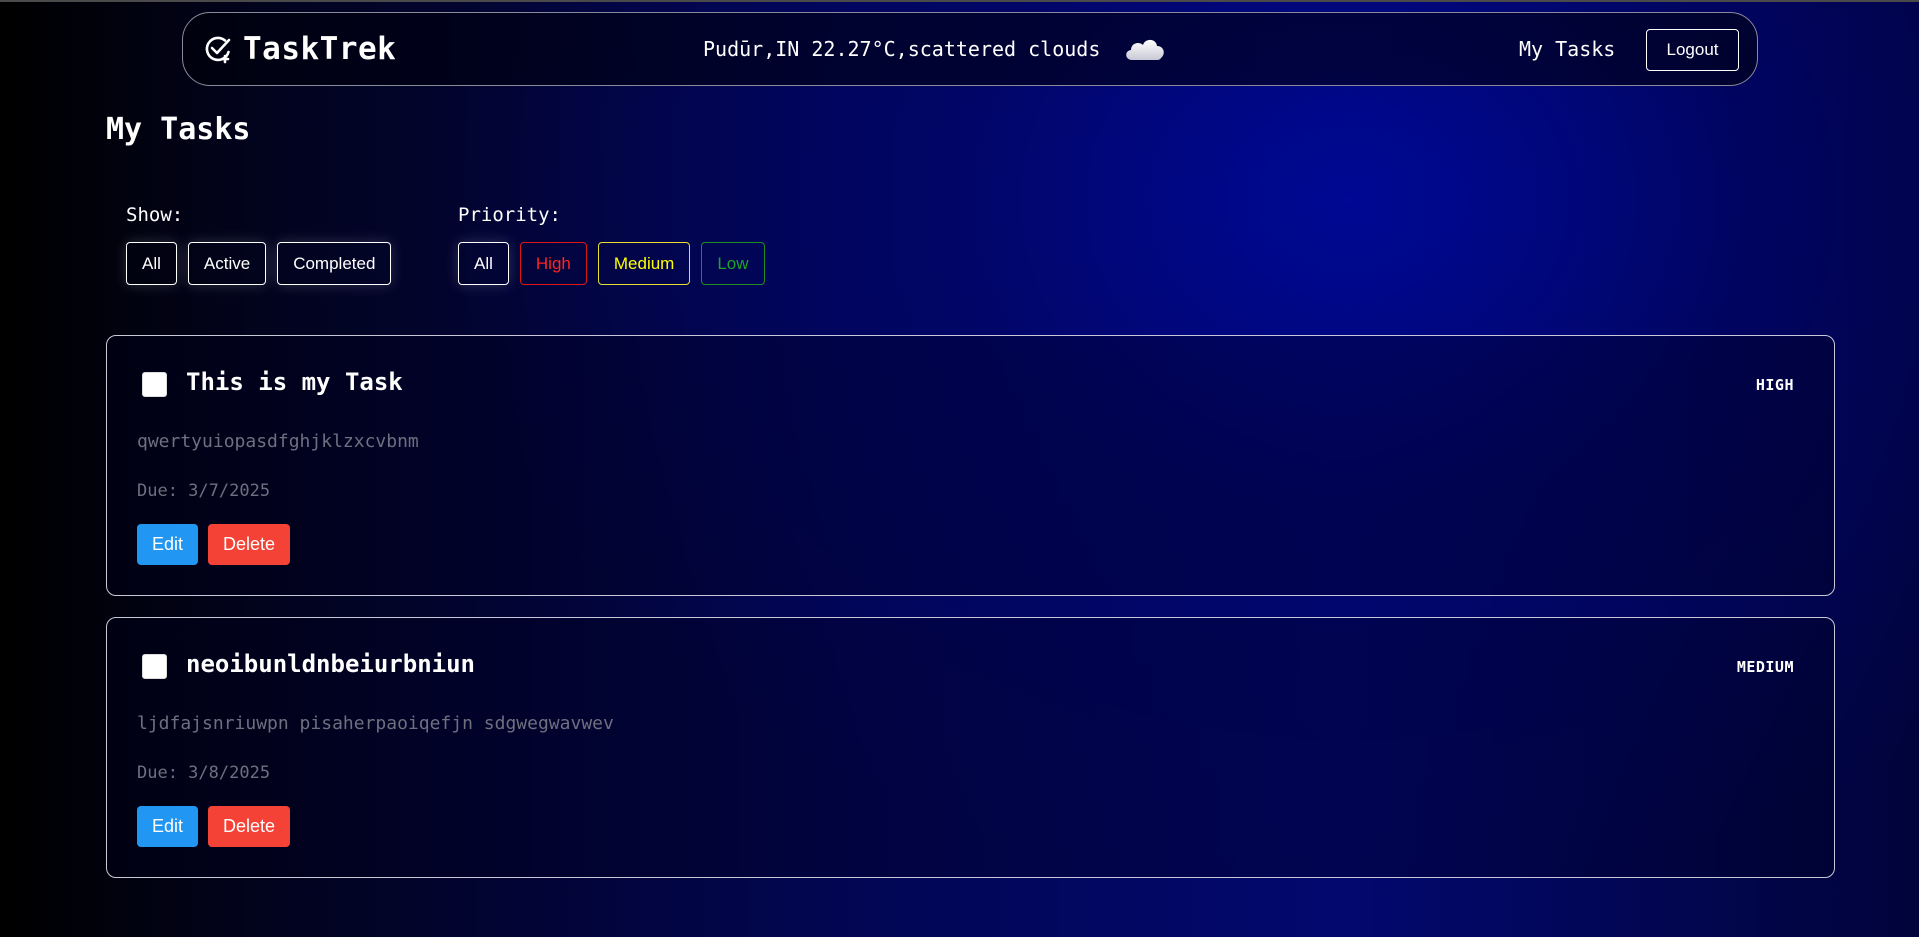  Describe the element at coordinates (178, 129) in the screenshot. I see `page-title: My Tasks` at that location.